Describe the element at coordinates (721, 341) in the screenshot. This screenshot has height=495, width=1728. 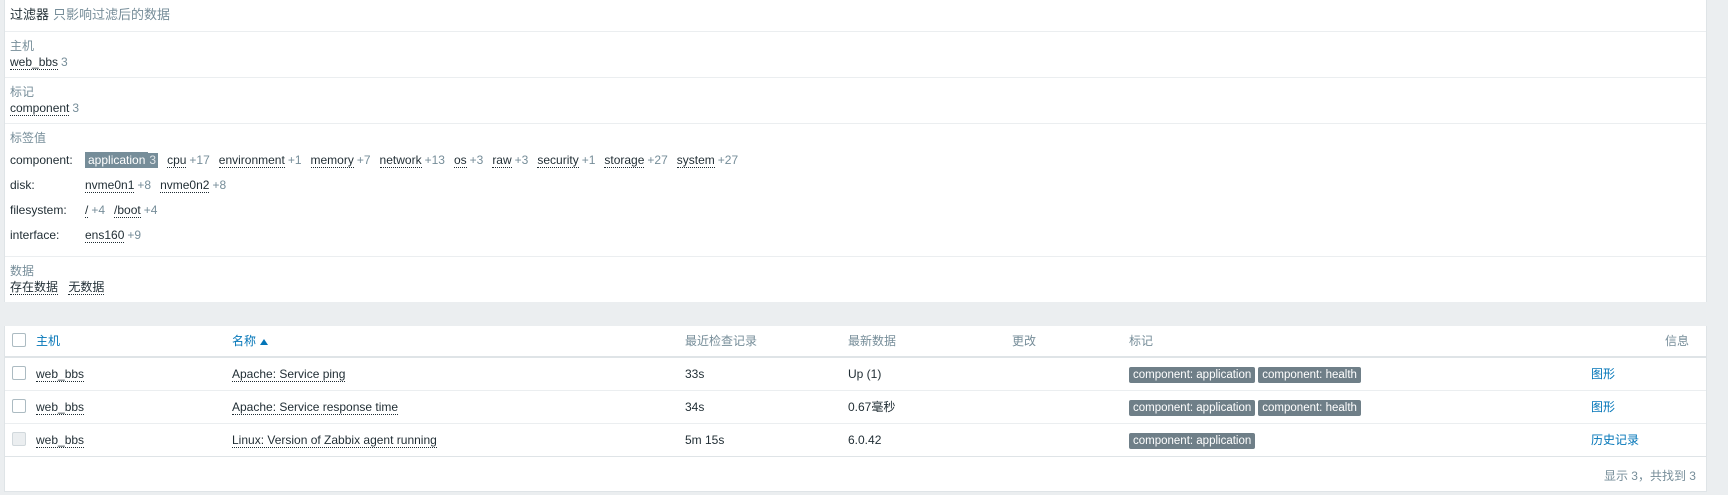
I see `header-last-check: 最近检查记录` at that location.